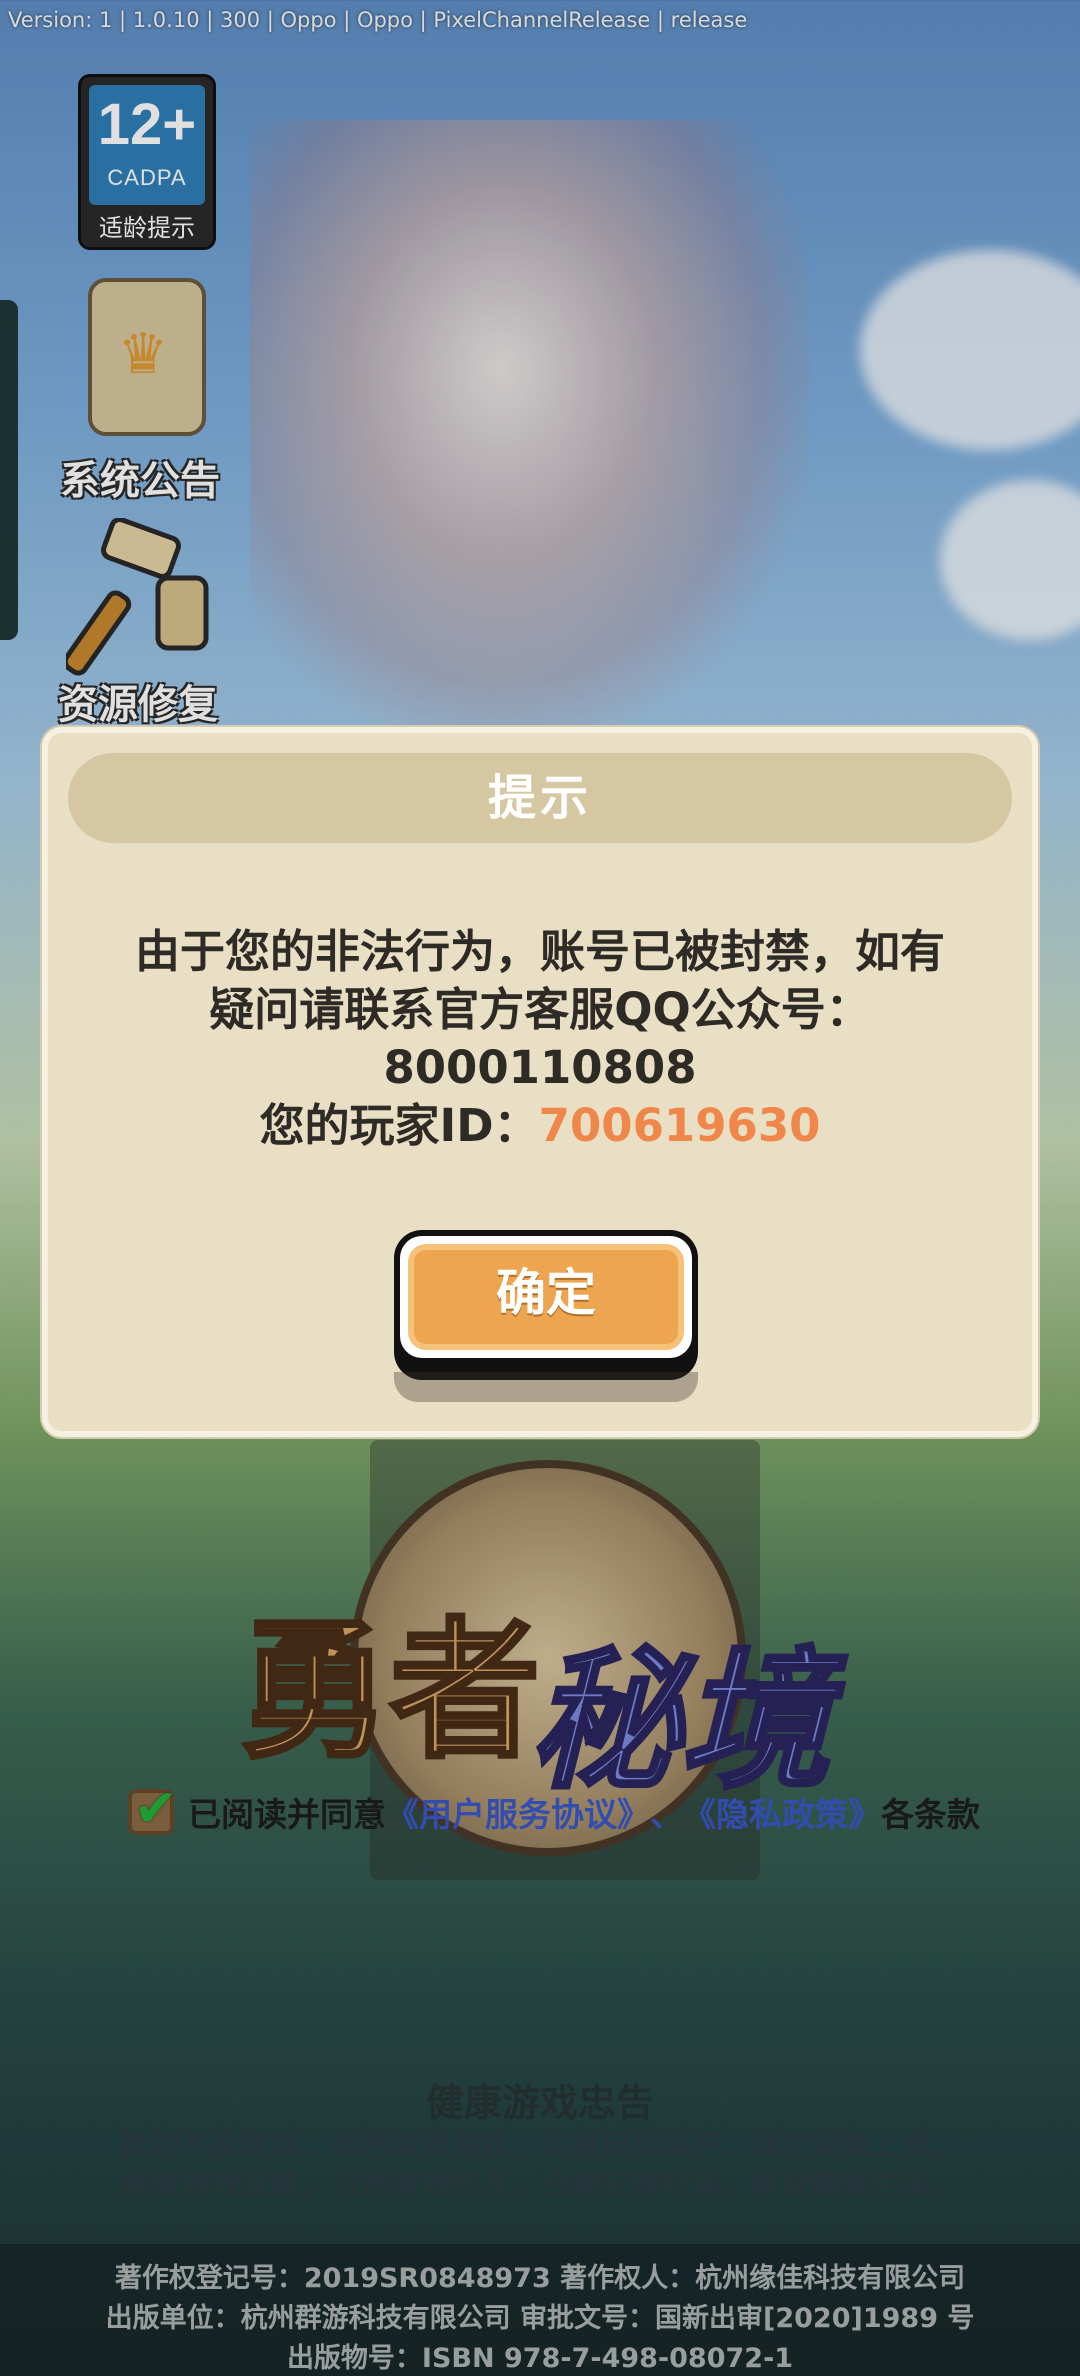 This screenshot has height=2376, width=1080. What do you see at coordinates (540, 1067) in the screenshot?
I see `support-qq-number: 8000110808` at bounding box center [540, 1067].